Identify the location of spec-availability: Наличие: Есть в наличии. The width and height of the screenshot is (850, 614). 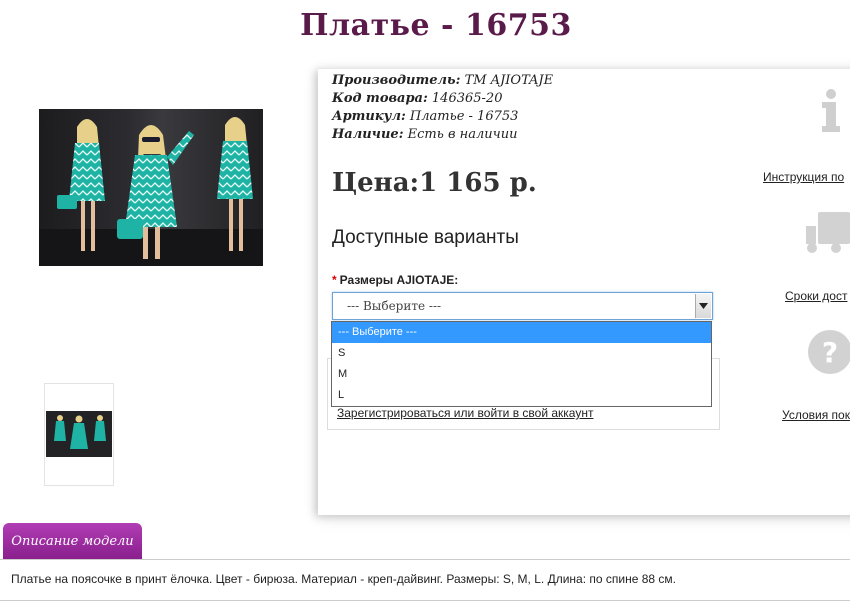
(425, 134).